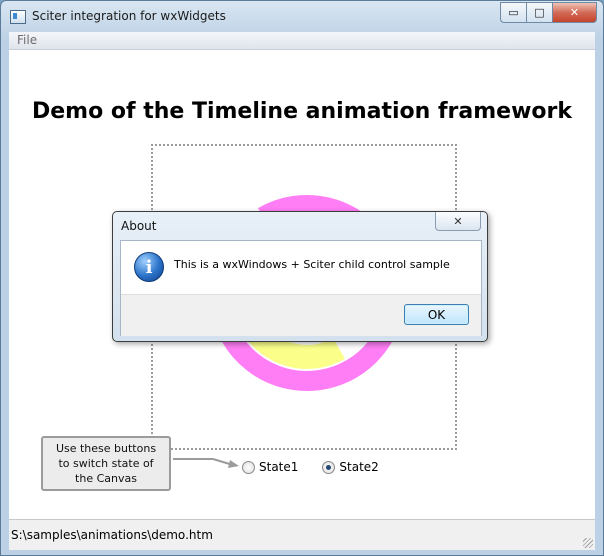  I want to click on resize-grip, so click(588, 543).